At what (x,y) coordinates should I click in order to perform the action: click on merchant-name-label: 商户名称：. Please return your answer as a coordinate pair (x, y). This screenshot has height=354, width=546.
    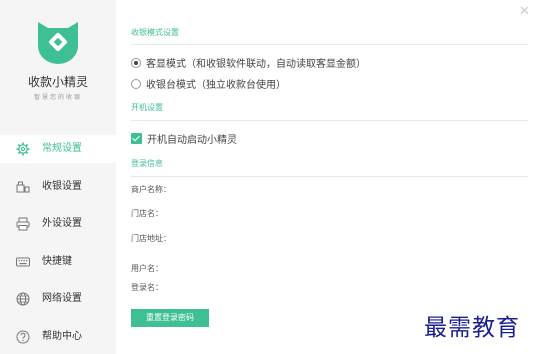
    Looking at the image, I should click on (151, 189).